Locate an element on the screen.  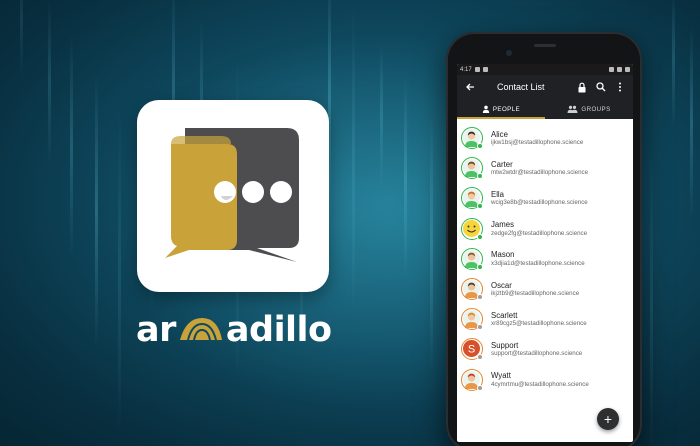
brand-text: armadillo ar adillo is located at coordinates (234, 330).